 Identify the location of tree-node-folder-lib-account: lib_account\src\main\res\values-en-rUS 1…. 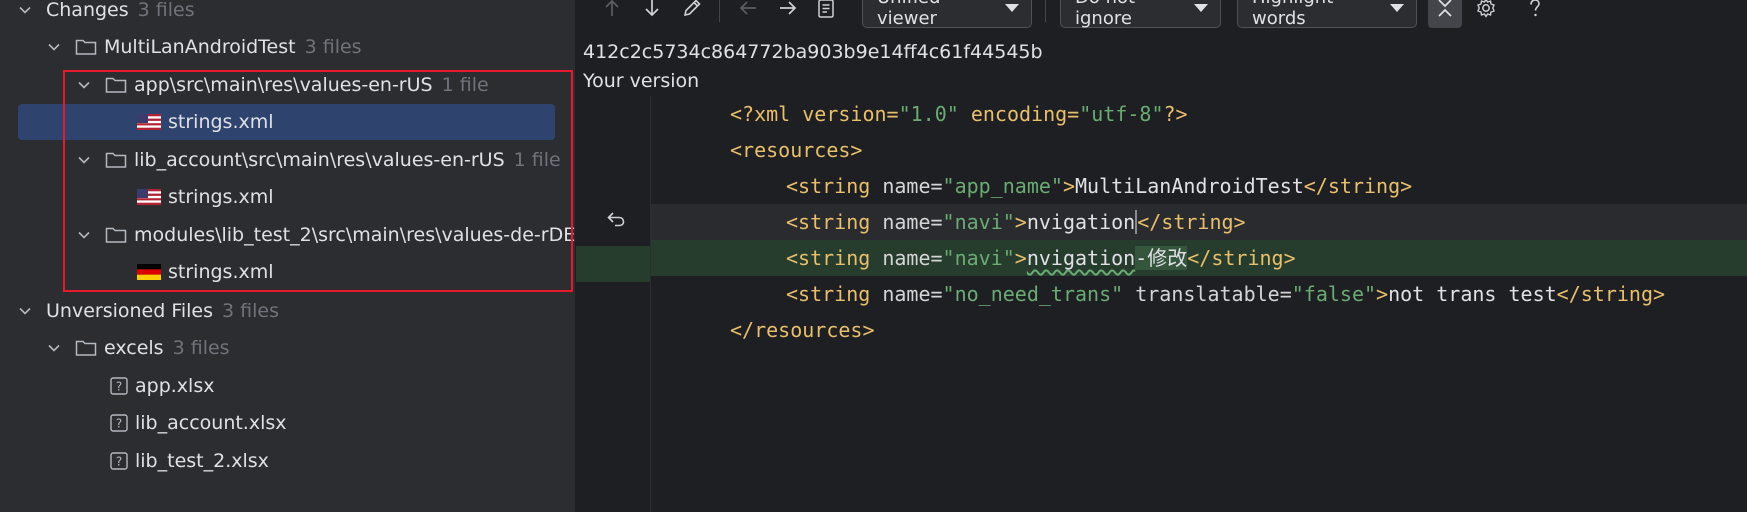
(326, 160).